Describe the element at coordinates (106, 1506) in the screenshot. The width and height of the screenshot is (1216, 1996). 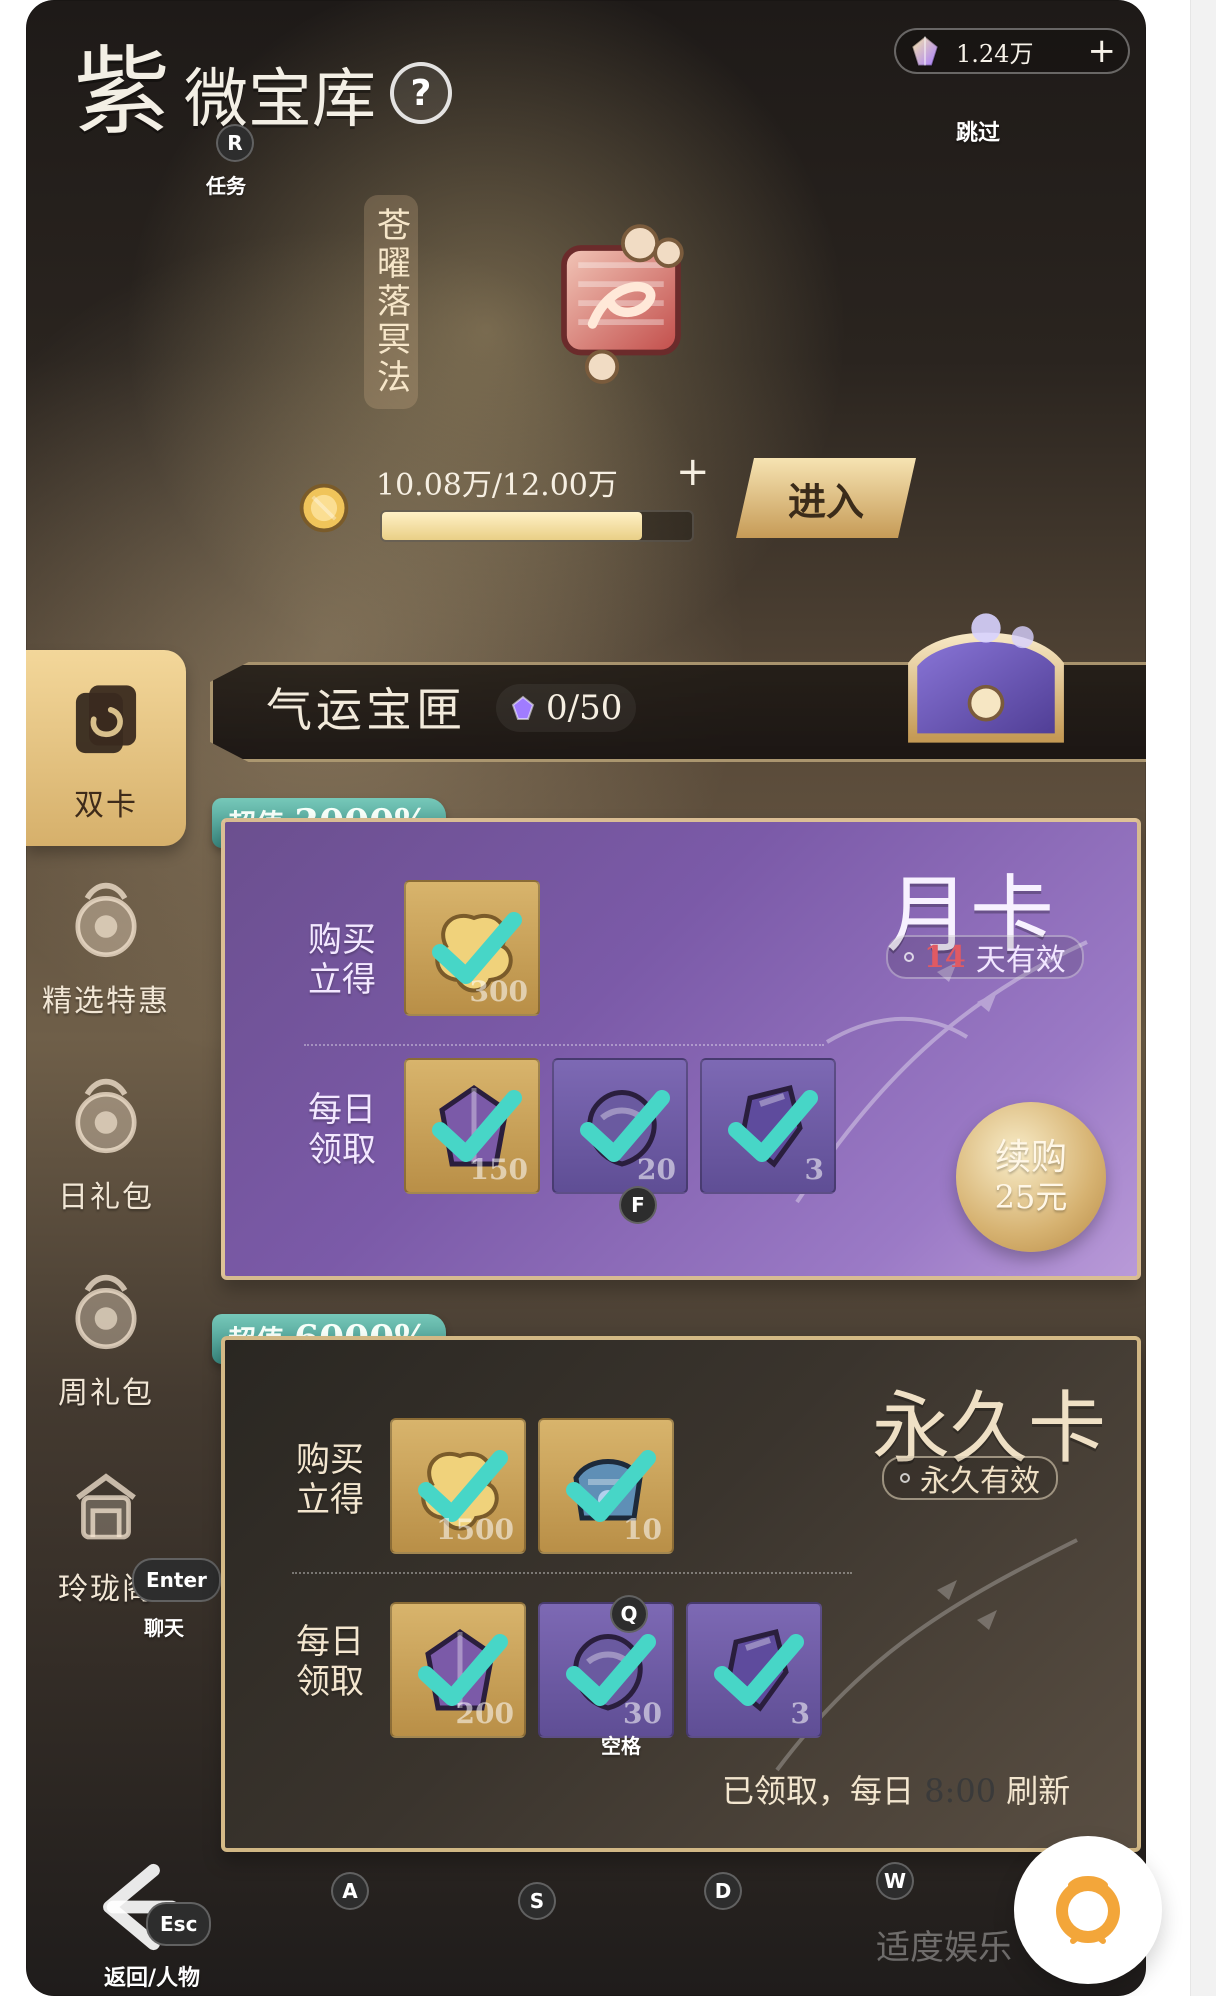
I see `pavilion-icon` at that location.